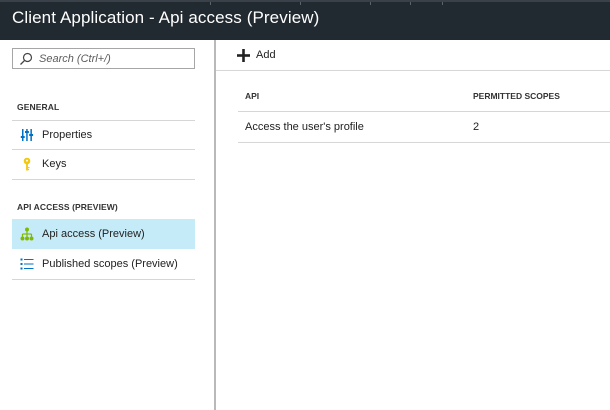  What do you see at coordinates (413, 55) in the screenshot?
I see `command-bar: Add` at bounding box center [413, 55].